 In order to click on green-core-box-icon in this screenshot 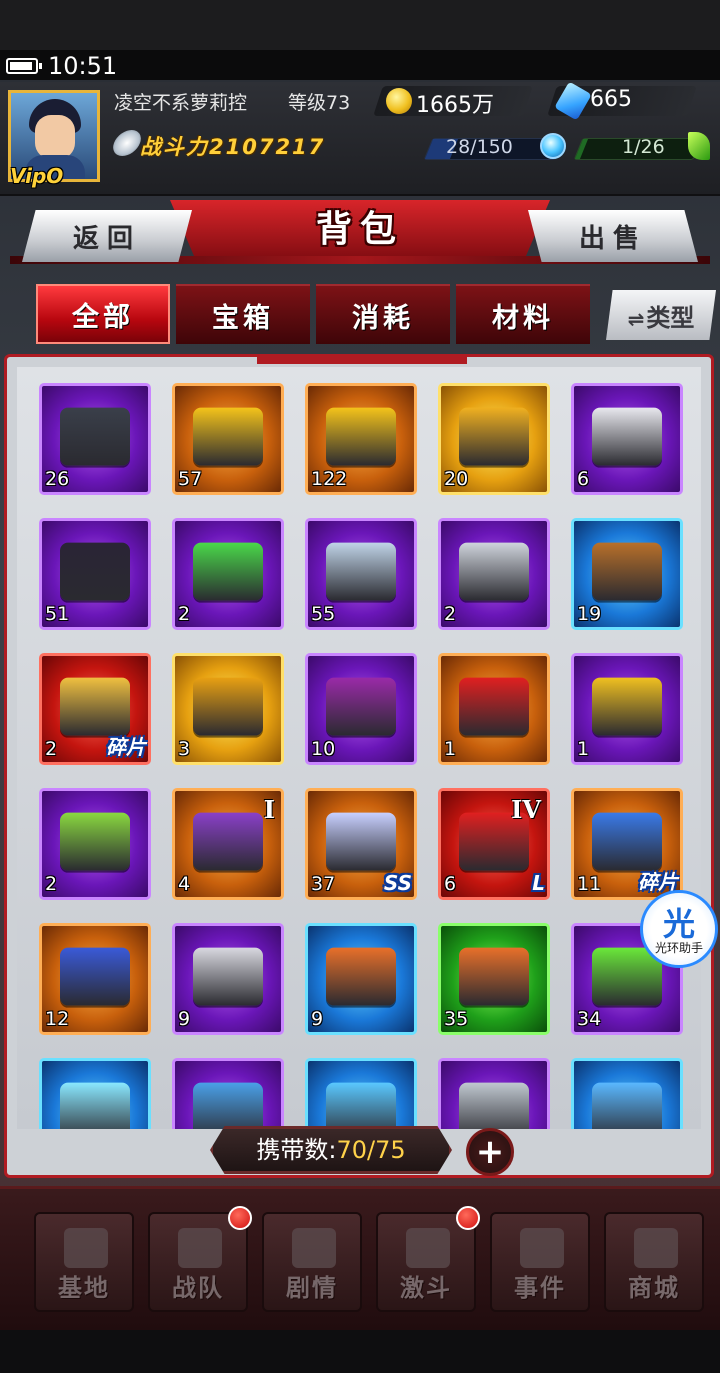, I will do `click(228, 571)`.